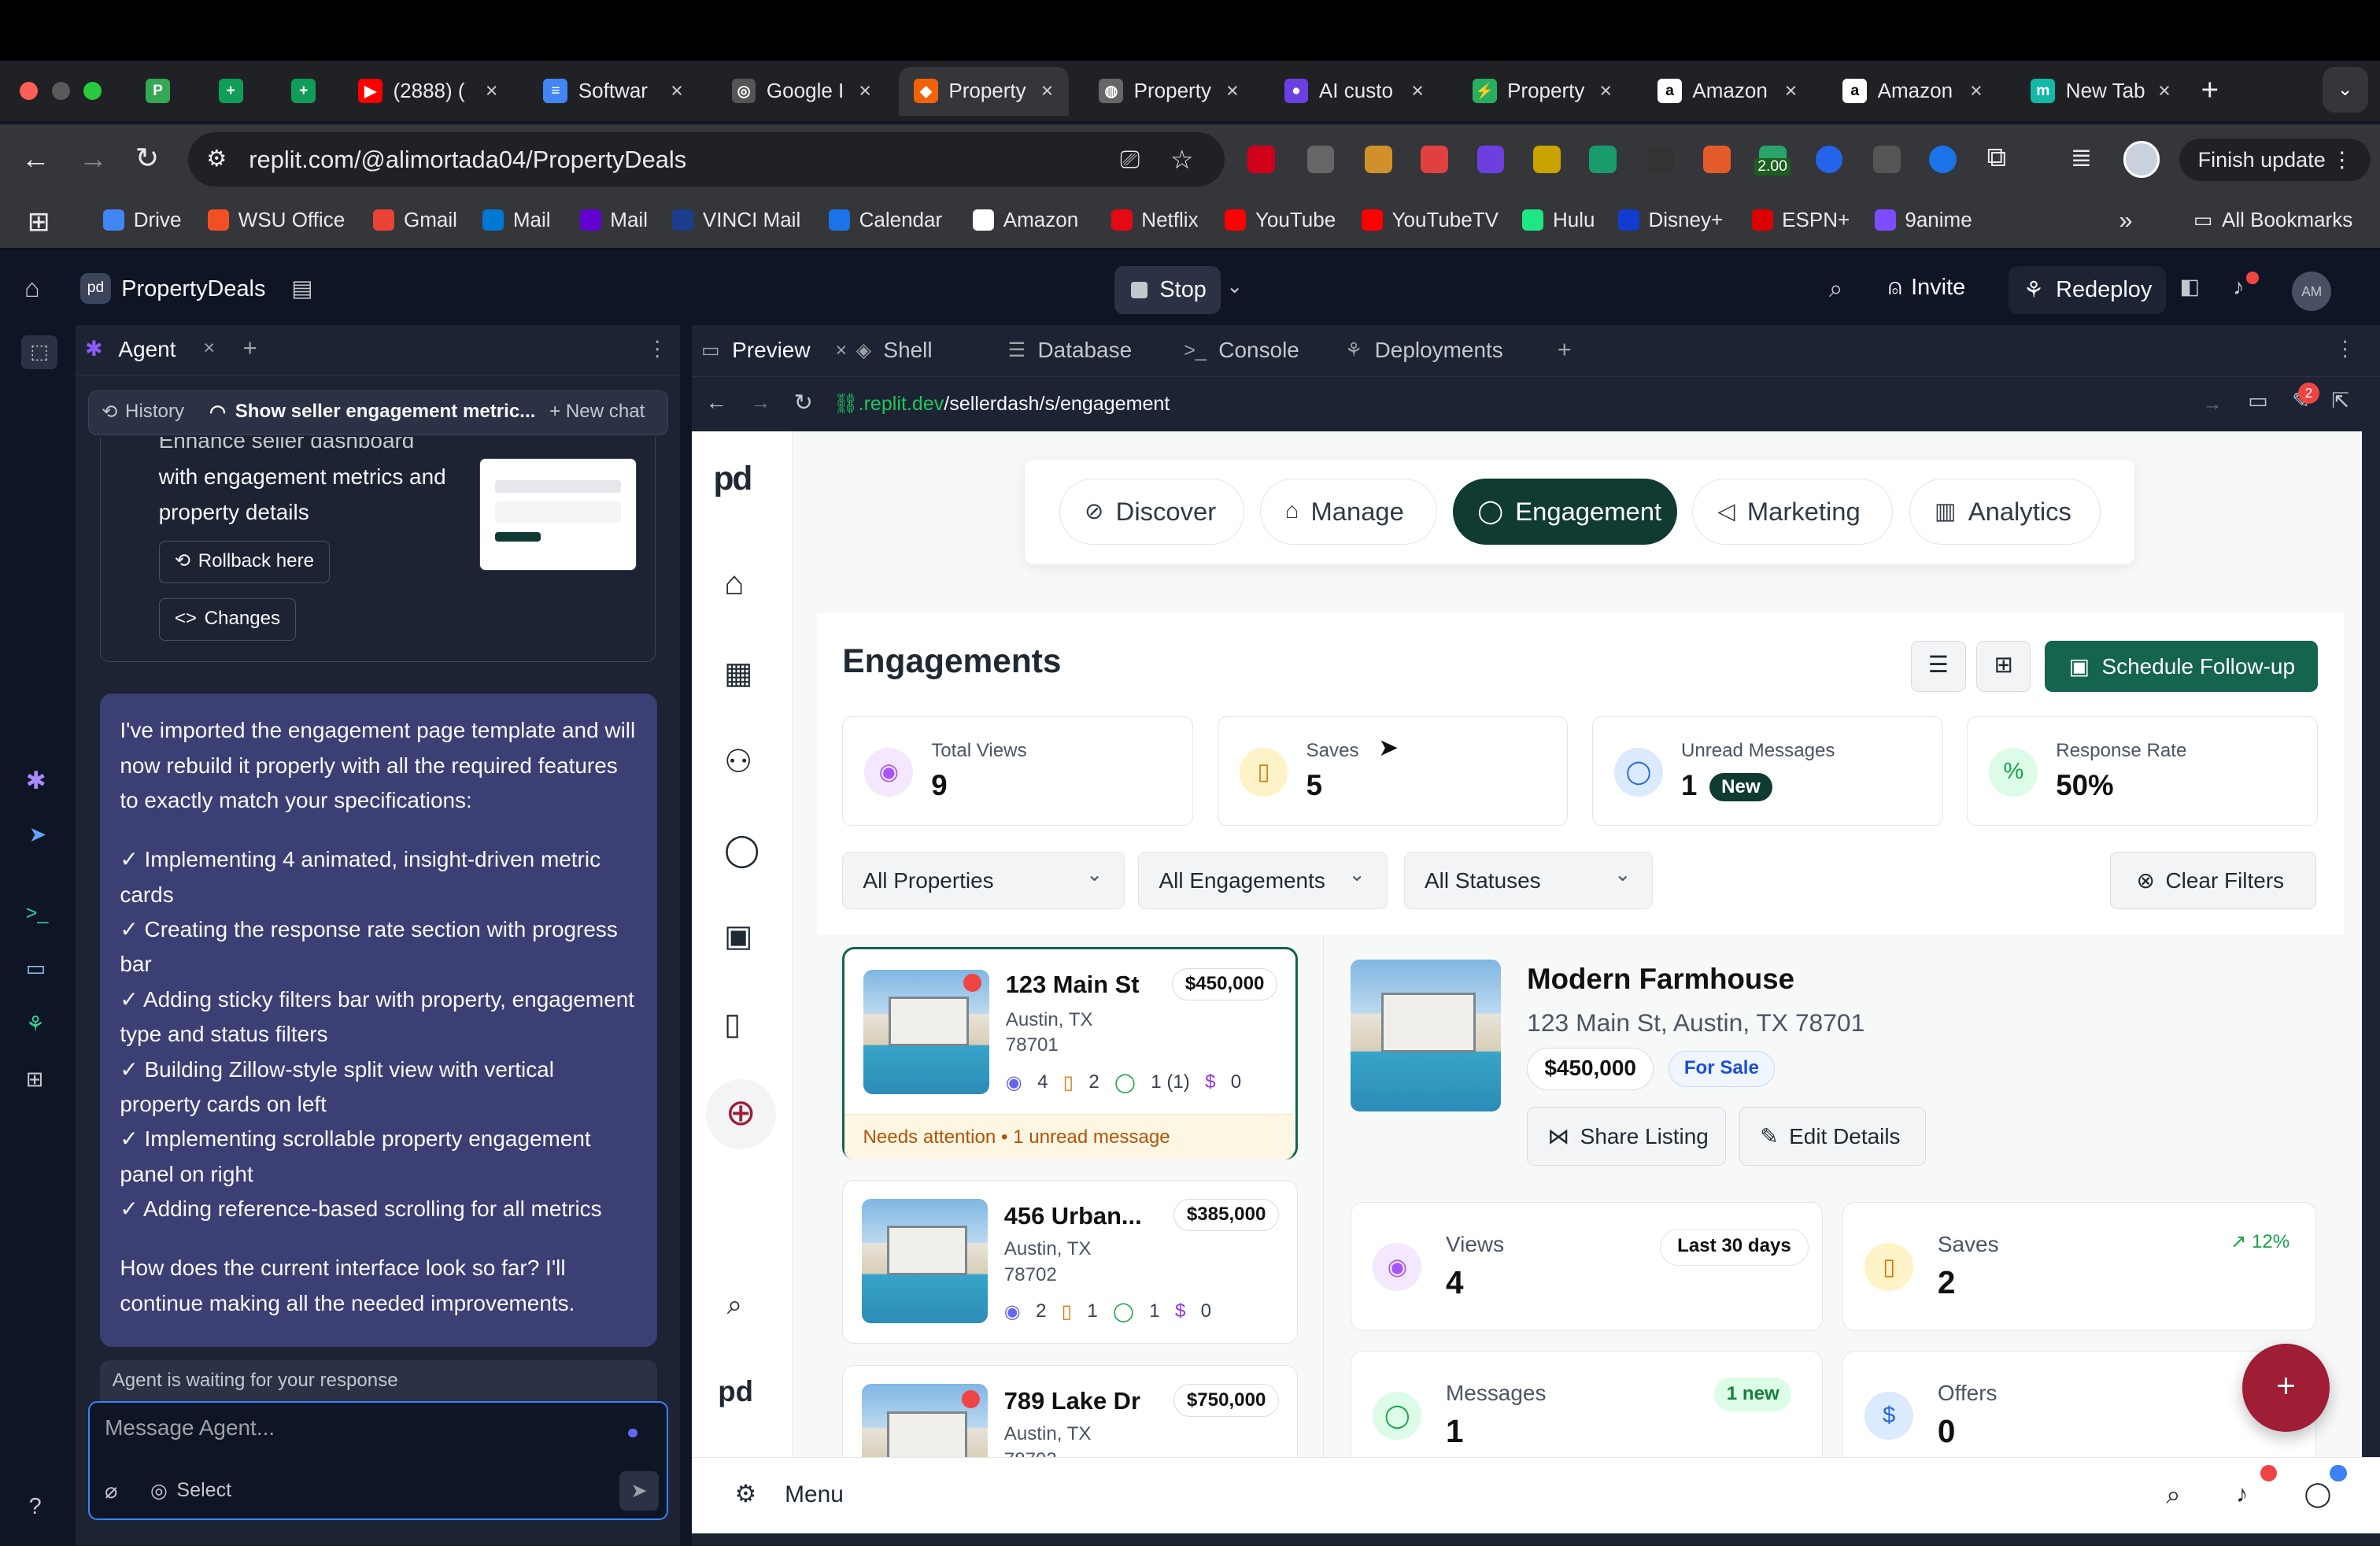 This screenshot has height=1546, width=2380. Describe the element at coordinates (926, 351) in the screenshot. I see `workspace-tab-shell: ◈ Shell` at that location.